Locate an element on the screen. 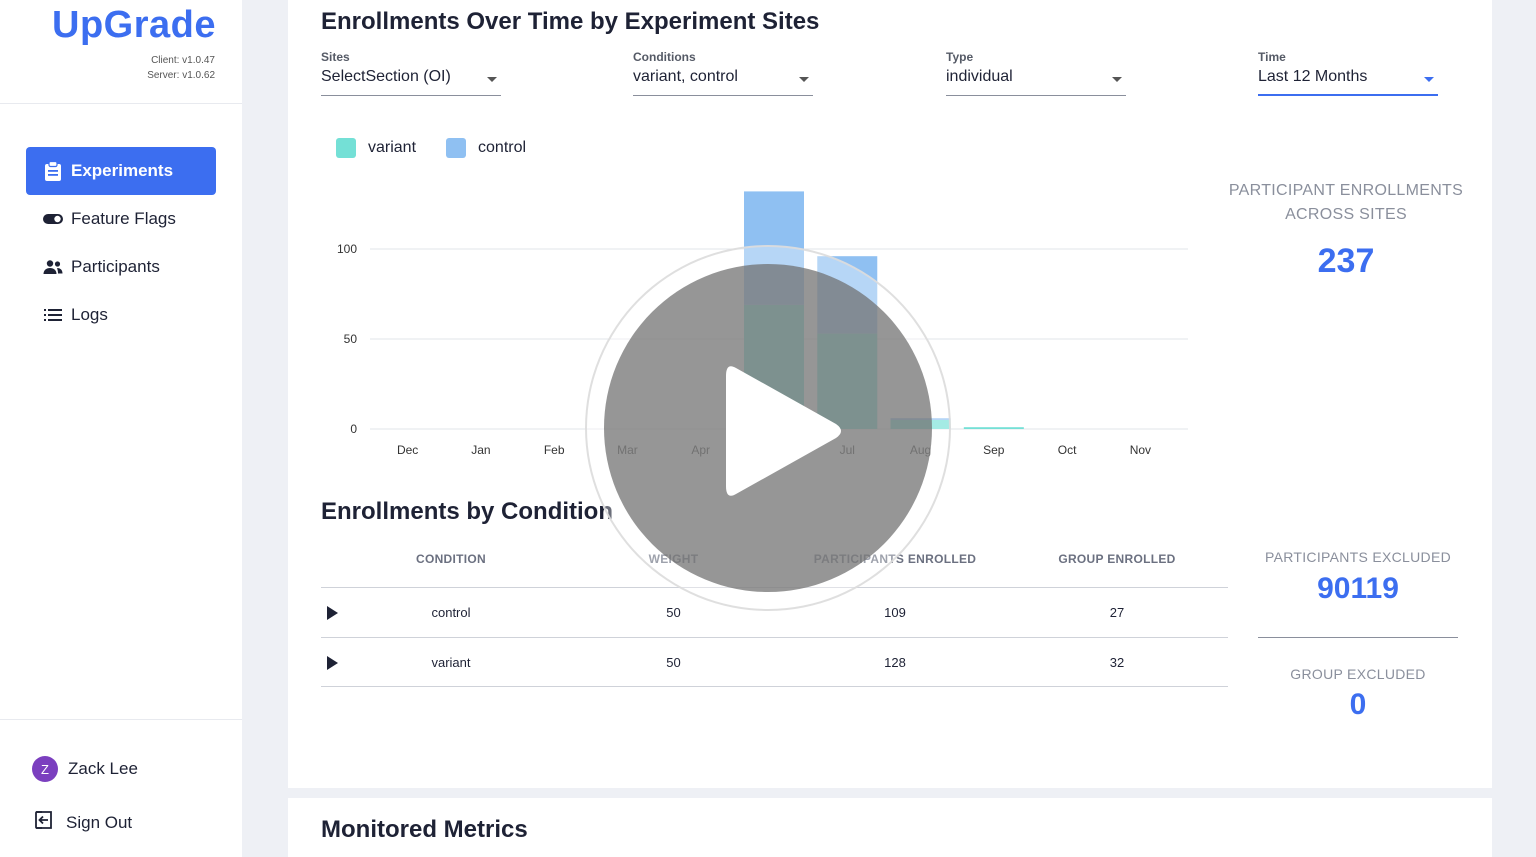  participant-enrollments-label-line1: PARTICIPANT ENROLLMENTS is located at coordinates (1346, 190).